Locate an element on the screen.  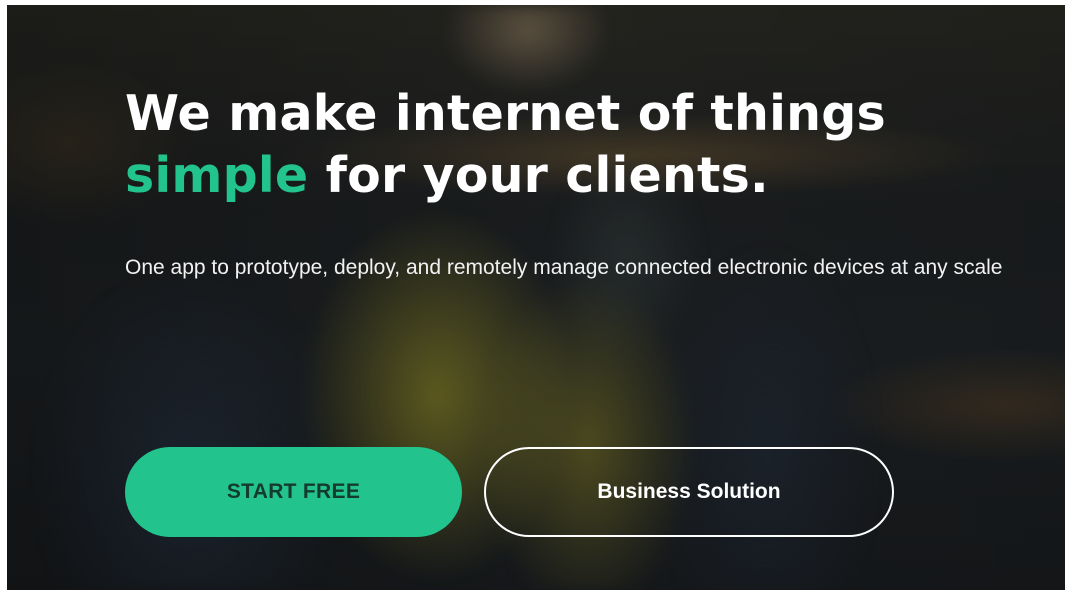
headline-line-1: We make internet of things is located at coordinates (505, 113).